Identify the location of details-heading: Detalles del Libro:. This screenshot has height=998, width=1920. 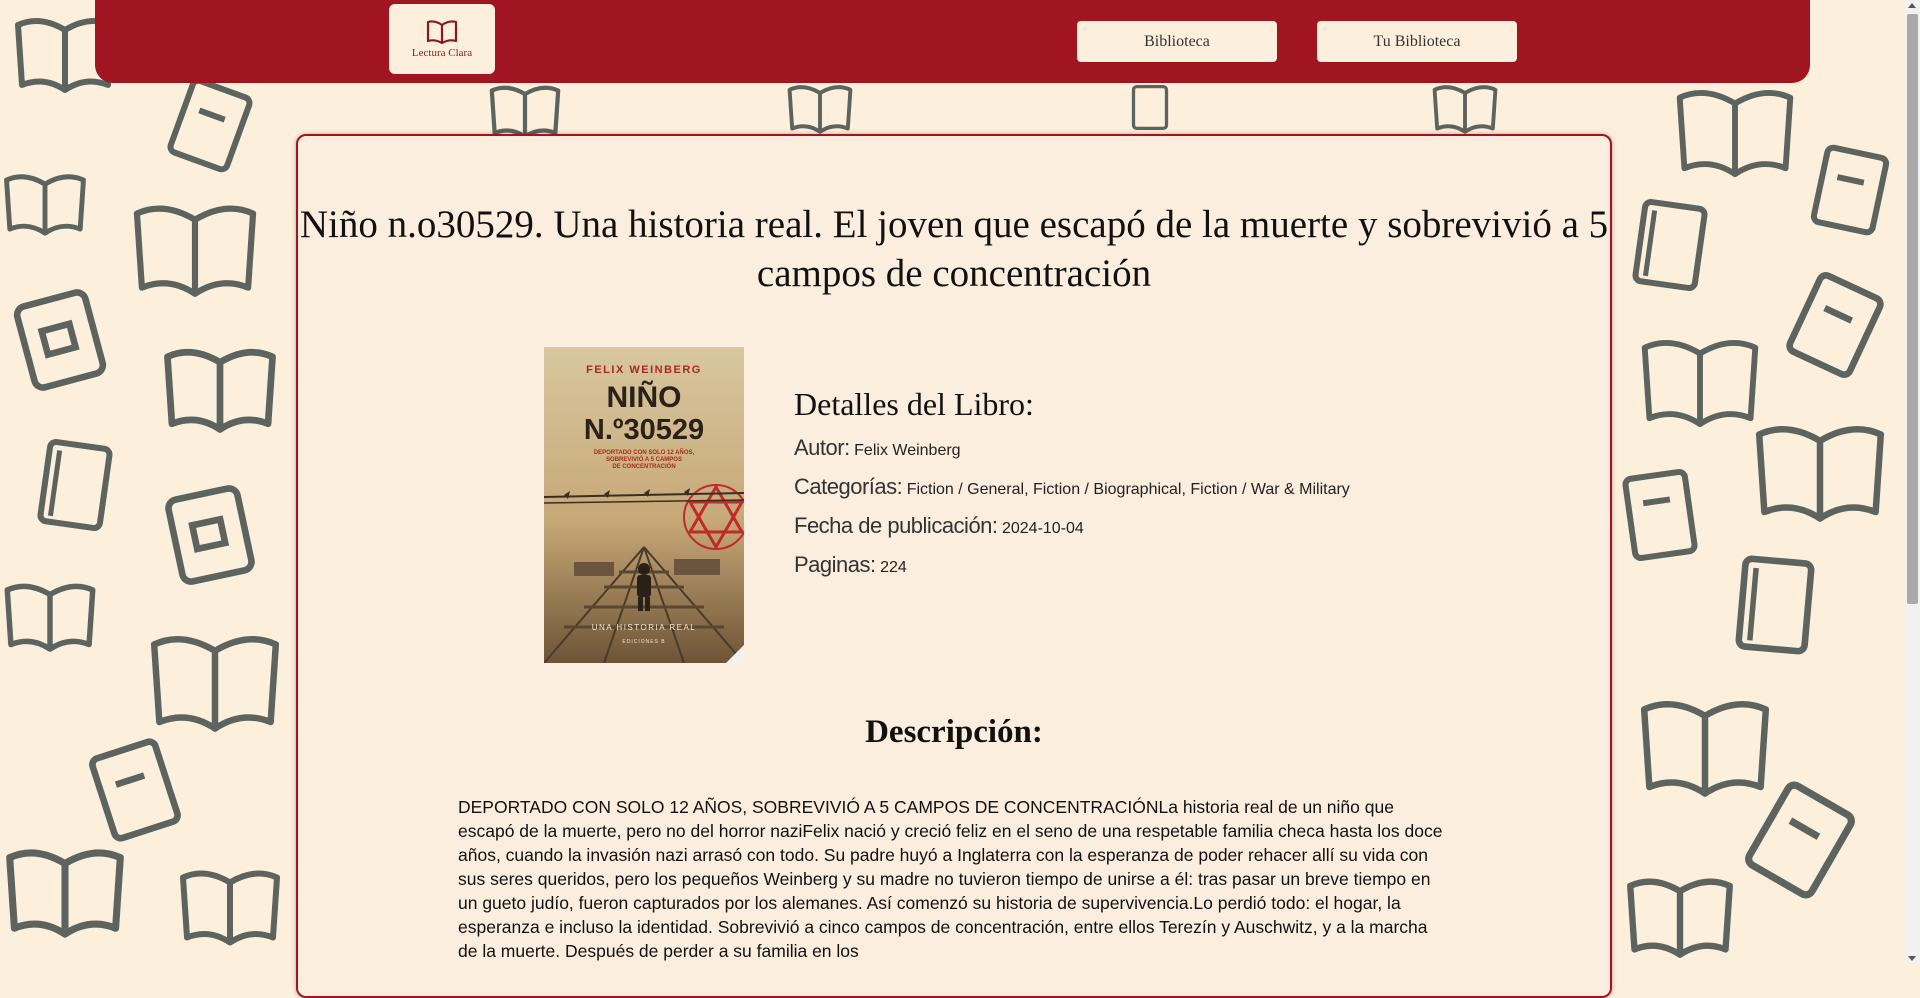
(914, 404).